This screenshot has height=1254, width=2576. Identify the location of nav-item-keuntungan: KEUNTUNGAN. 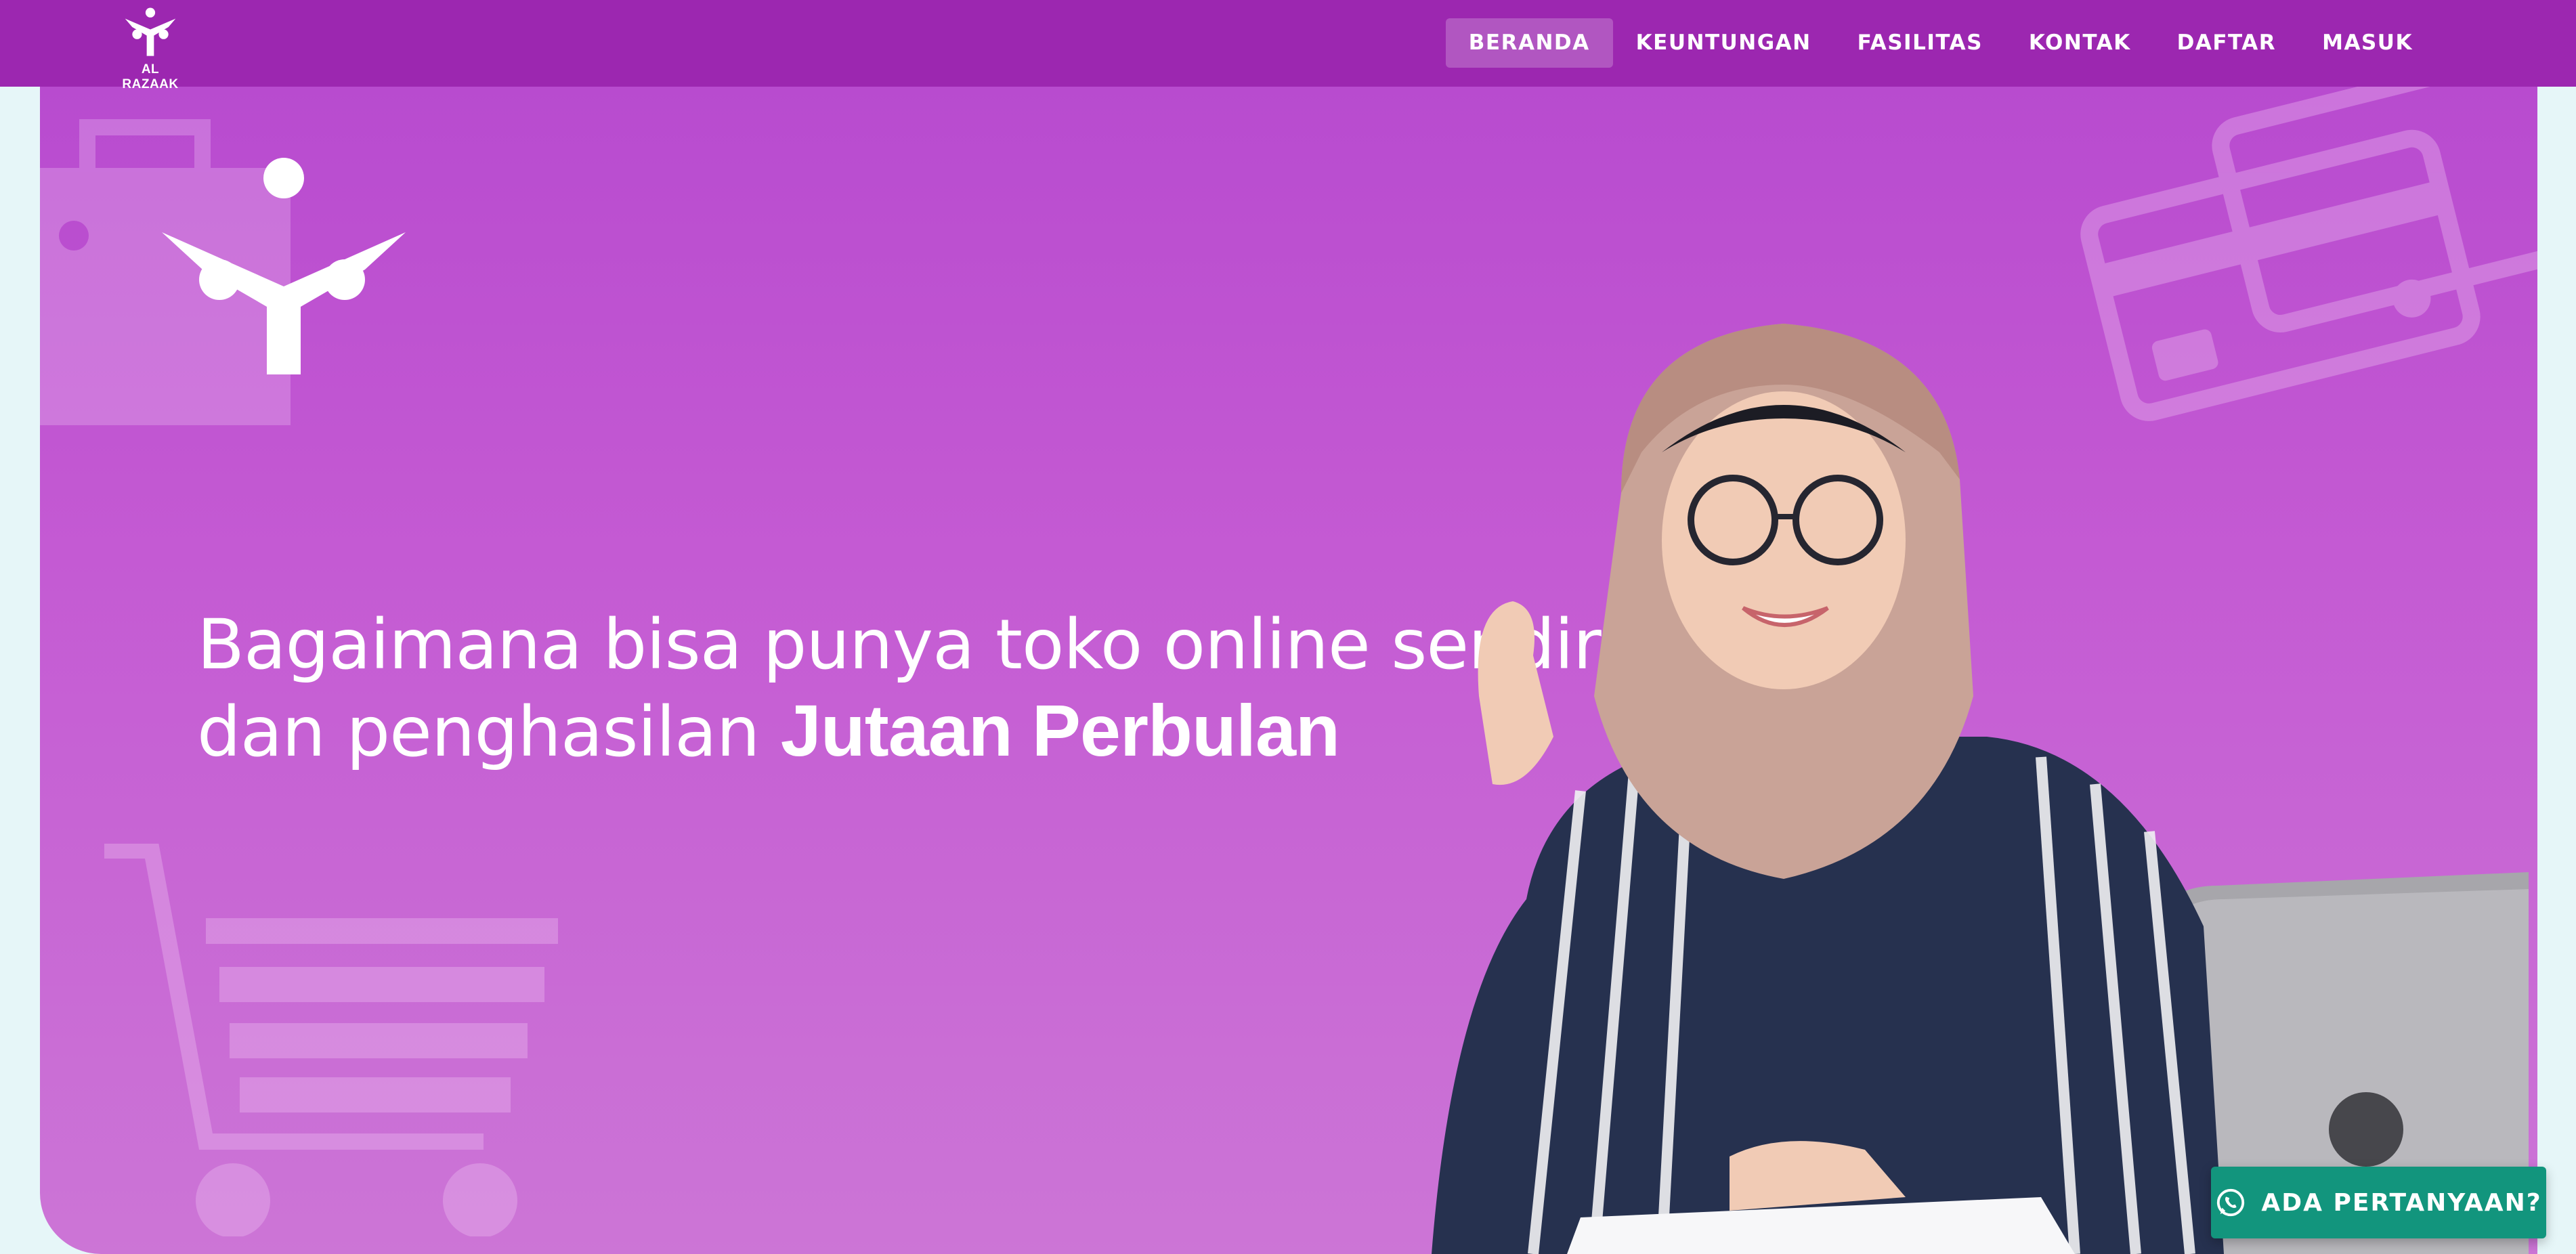
(1723, 43).